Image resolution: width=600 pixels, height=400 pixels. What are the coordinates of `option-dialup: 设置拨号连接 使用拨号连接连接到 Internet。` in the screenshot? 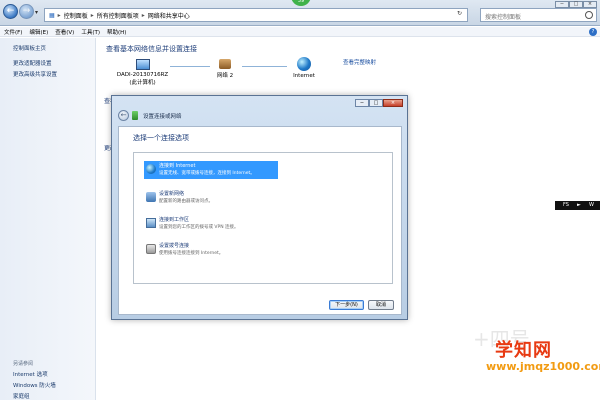 It's located at (219, 250).